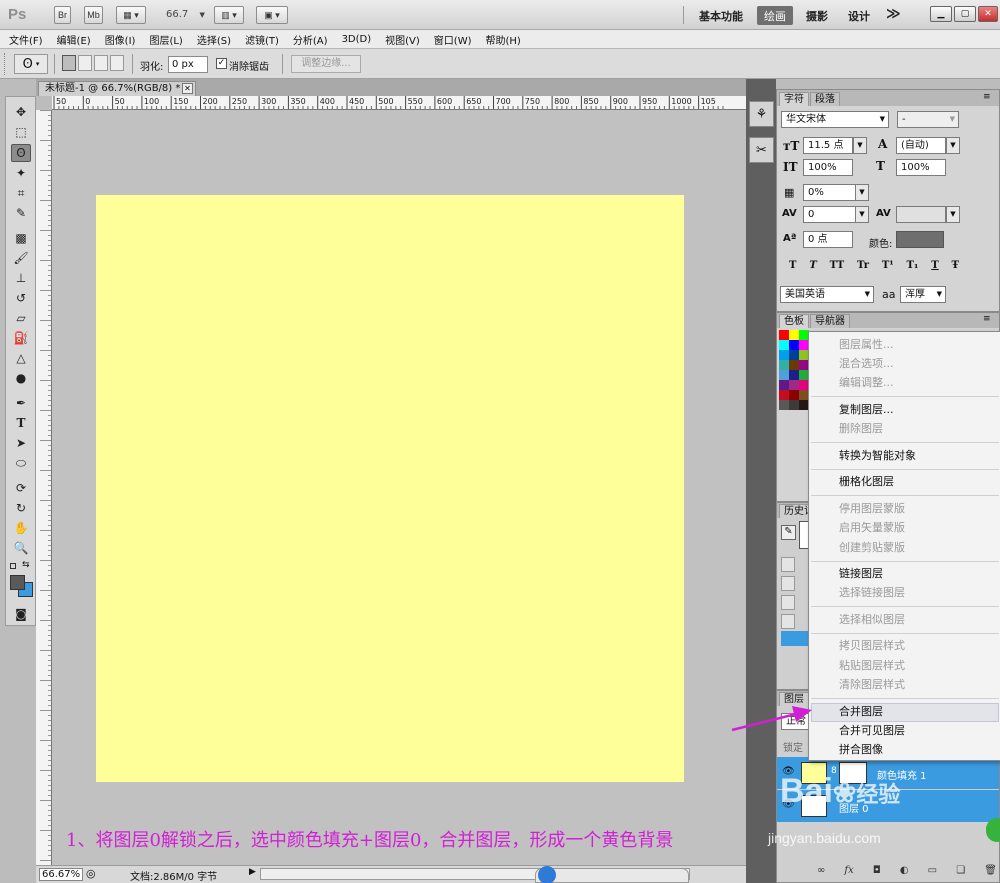  What do you see at coordinates (26, 565) in the screenshot?
I see `swap-colors-icon: ⇆` at bounding box center [26, 565].